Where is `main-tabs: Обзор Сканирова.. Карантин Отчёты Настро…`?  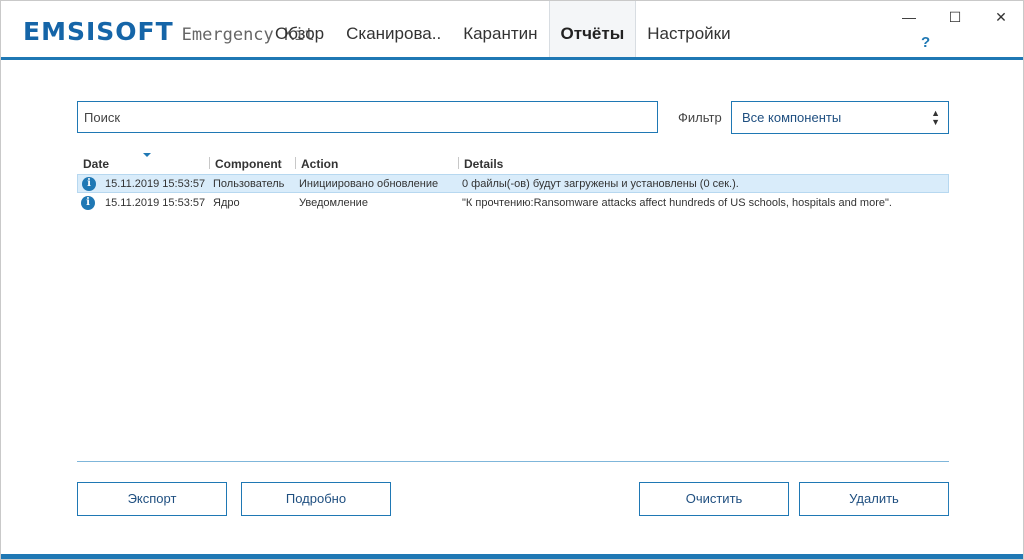
main-tabs: Обзор Сканирова.. Карантин Отчёты Настро… is located at coordinates (503, 30).